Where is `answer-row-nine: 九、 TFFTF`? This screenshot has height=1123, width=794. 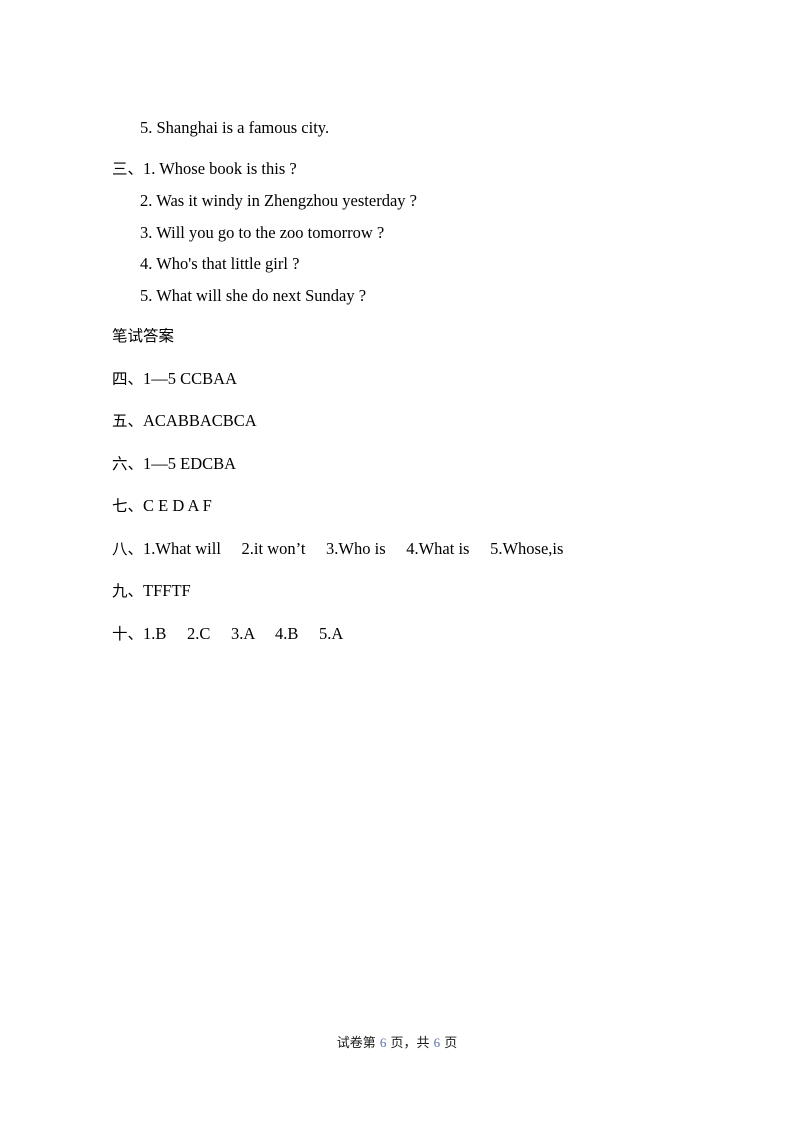 answer-row-nine: 九、 TFFTF is located at coordinates (412, 591).